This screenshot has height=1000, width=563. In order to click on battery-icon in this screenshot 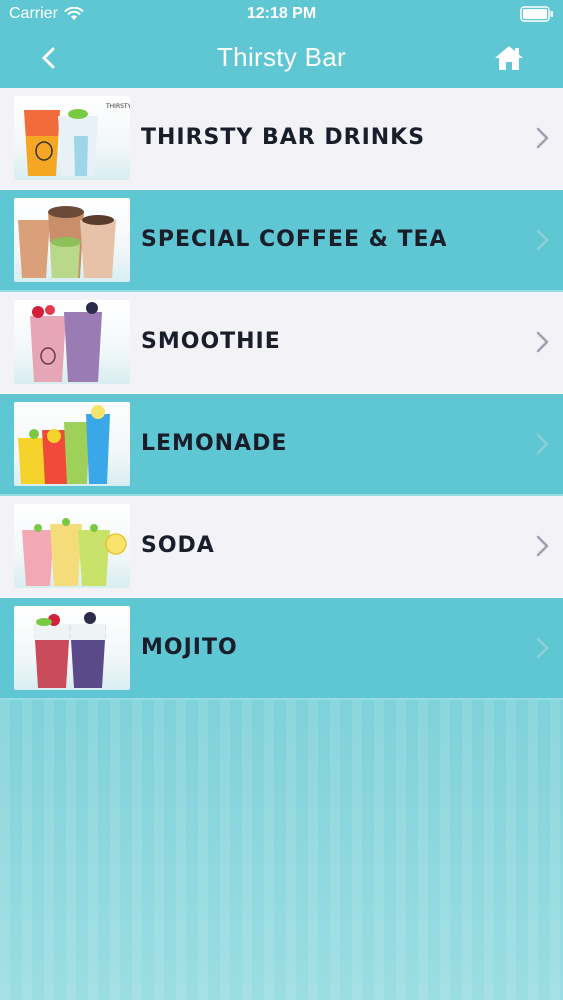, I will do `click(536, 14)`.